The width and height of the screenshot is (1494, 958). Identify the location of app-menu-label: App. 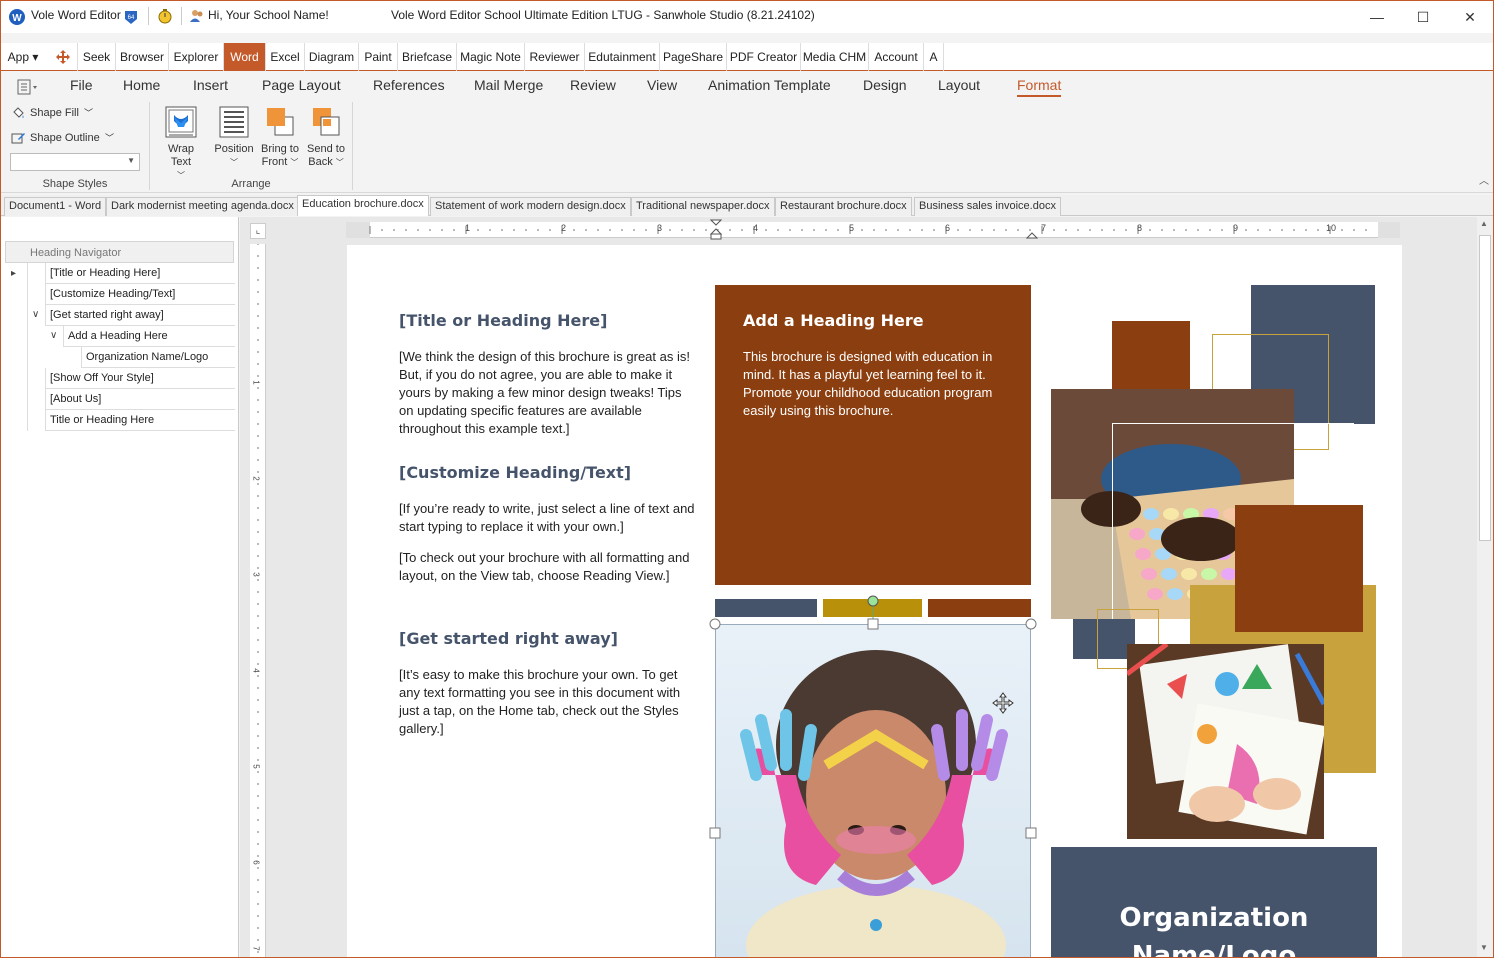
(18, 57).